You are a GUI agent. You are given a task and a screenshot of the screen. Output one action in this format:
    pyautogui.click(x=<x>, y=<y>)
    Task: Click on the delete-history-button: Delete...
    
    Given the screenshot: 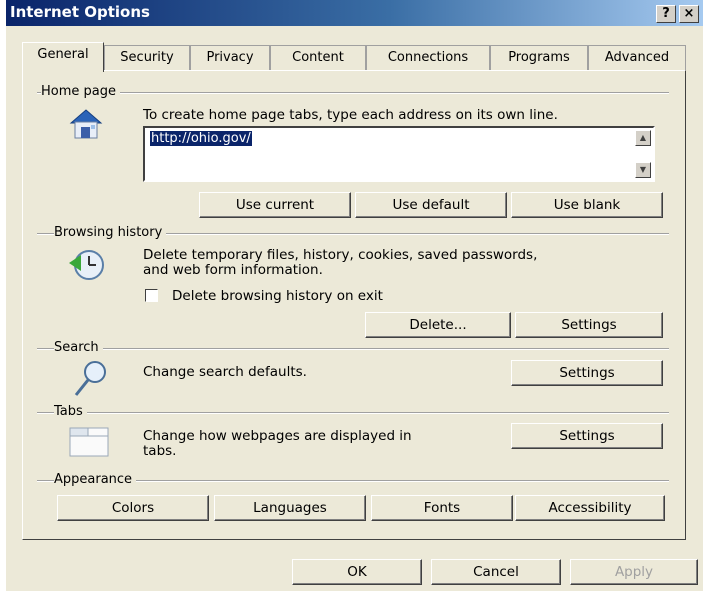 What is the action you would take?
    pyautogui.click(x=438, y=325)
    